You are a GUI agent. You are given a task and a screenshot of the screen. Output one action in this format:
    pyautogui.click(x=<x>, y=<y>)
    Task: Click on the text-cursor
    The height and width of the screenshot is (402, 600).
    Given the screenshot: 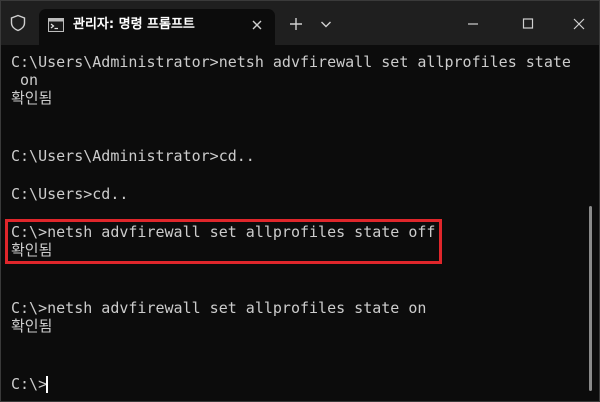 What is the action you would take?
    pyautogui.click(x=47, y=384)
    